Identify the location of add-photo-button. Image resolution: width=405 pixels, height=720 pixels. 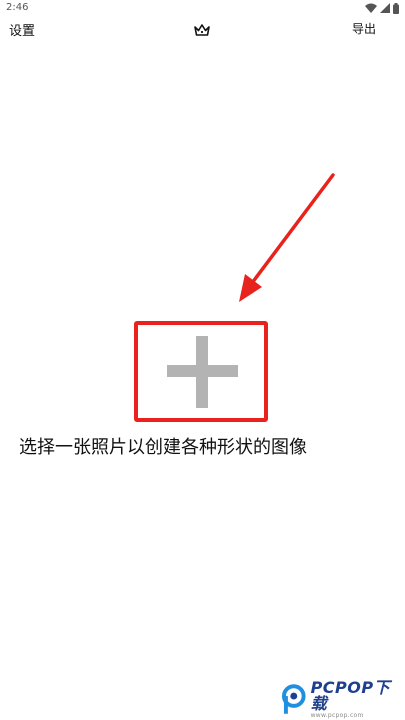
(201, 371).